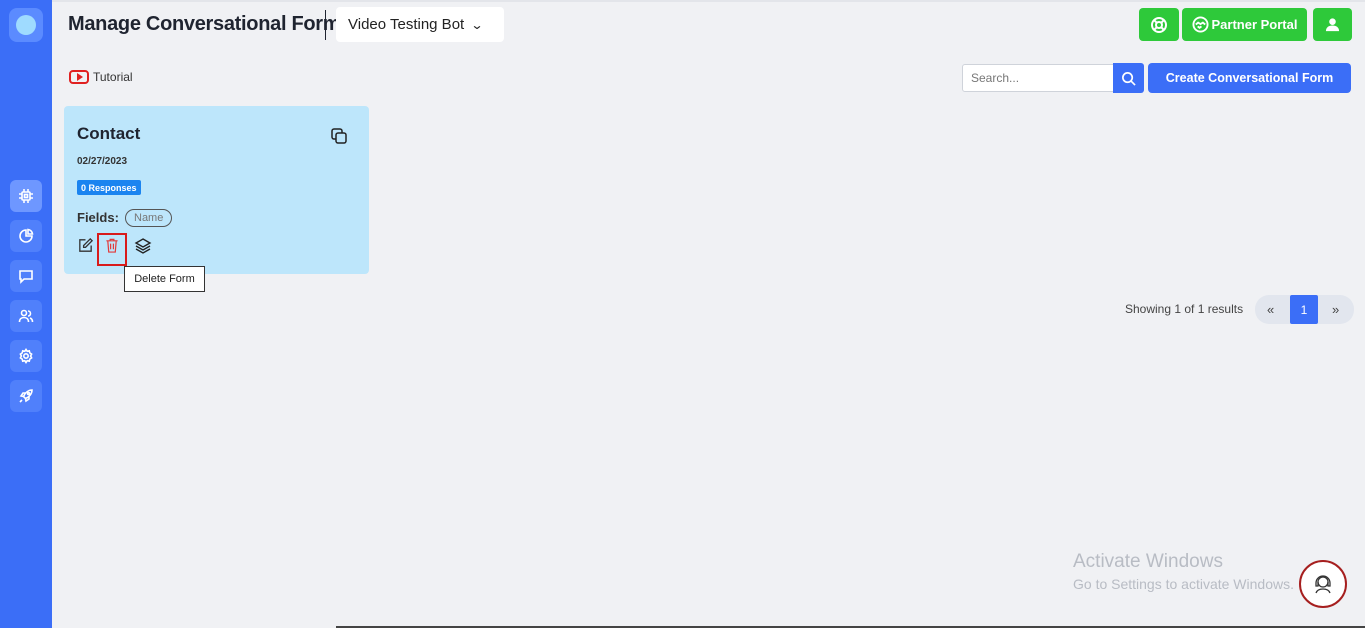 Image resolution: width=1365 pixels, height=628 pixels. I want to click on bot-selector-value: Video Testing Bot, so click(406, 24).